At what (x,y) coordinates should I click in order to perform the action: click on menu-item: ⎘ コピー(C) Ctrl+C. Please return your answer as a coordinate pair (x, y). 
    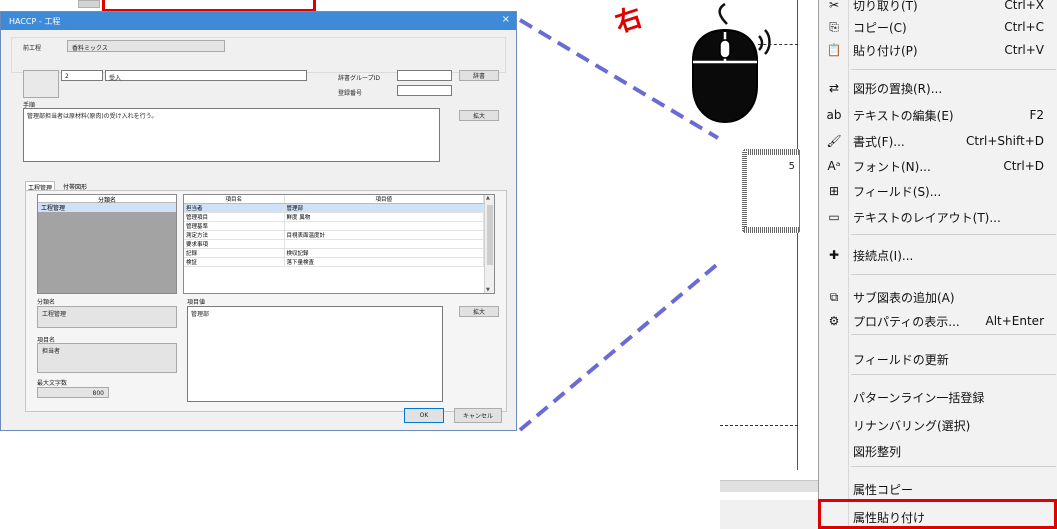
    Looking at the image, I should click on (938, 27).